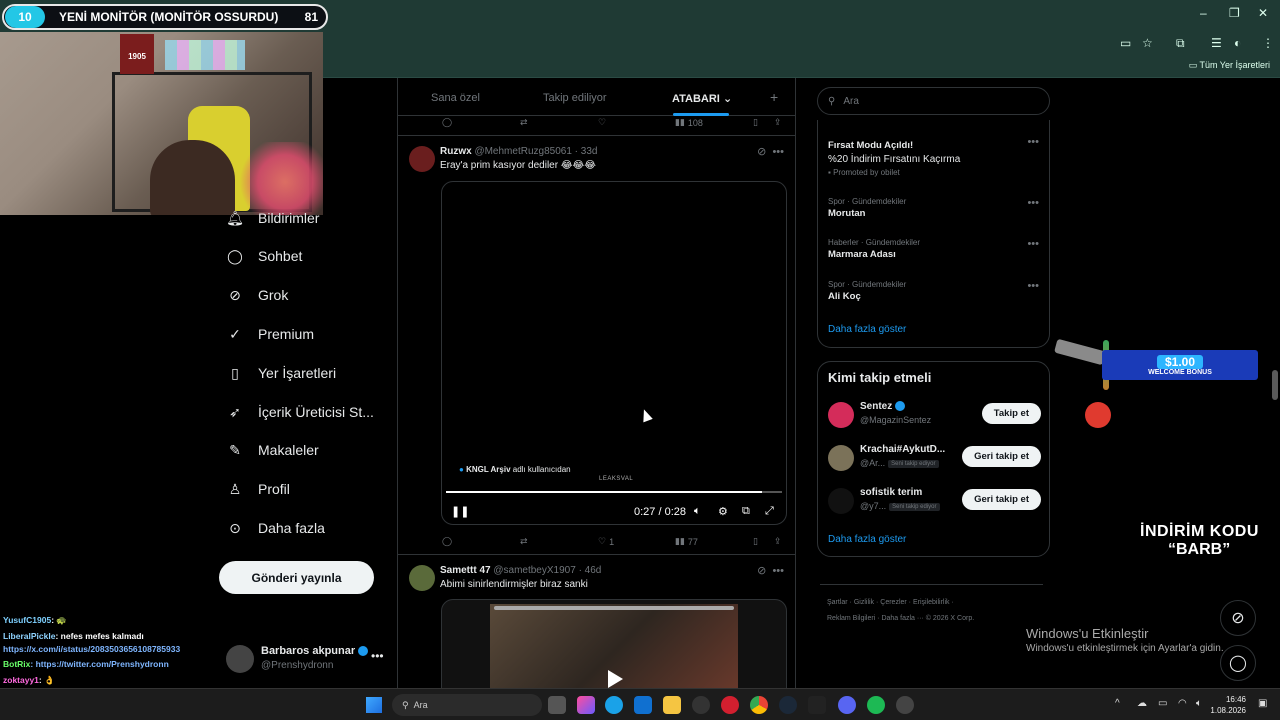 This screenshot has width=1280, height=720. I want to click on cast-icon: ▭, so click(1125, 43).